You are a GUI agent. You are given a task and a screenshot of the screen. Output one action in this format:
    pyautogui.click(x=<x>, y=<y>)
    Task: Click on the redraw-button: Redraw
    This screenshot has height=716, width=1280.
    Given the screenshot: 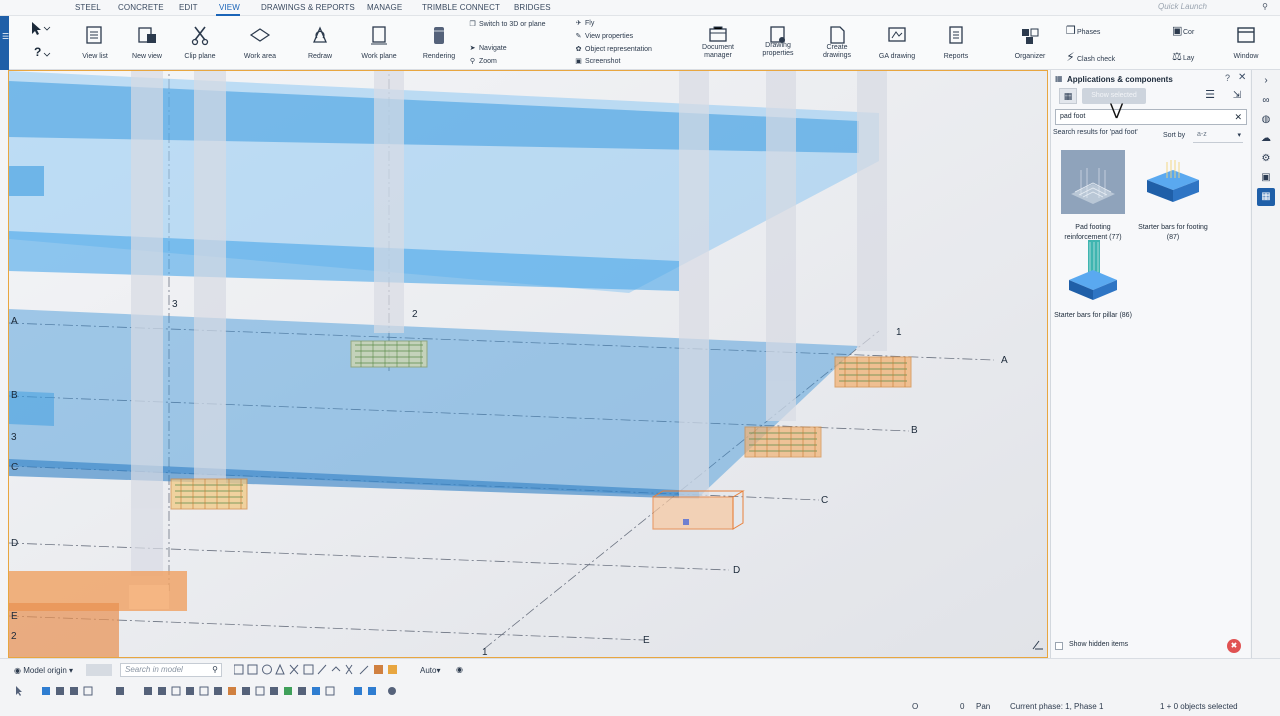 What is the action you would take?
    pyautogui.click(x=320, y=43)
    